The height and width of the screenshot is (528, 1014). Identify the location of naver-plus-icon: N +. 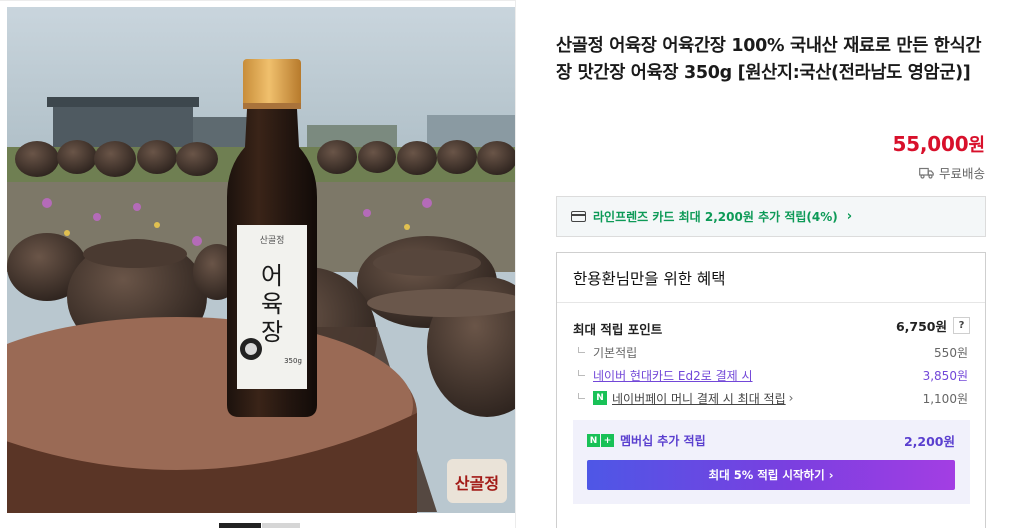
(600, 440).